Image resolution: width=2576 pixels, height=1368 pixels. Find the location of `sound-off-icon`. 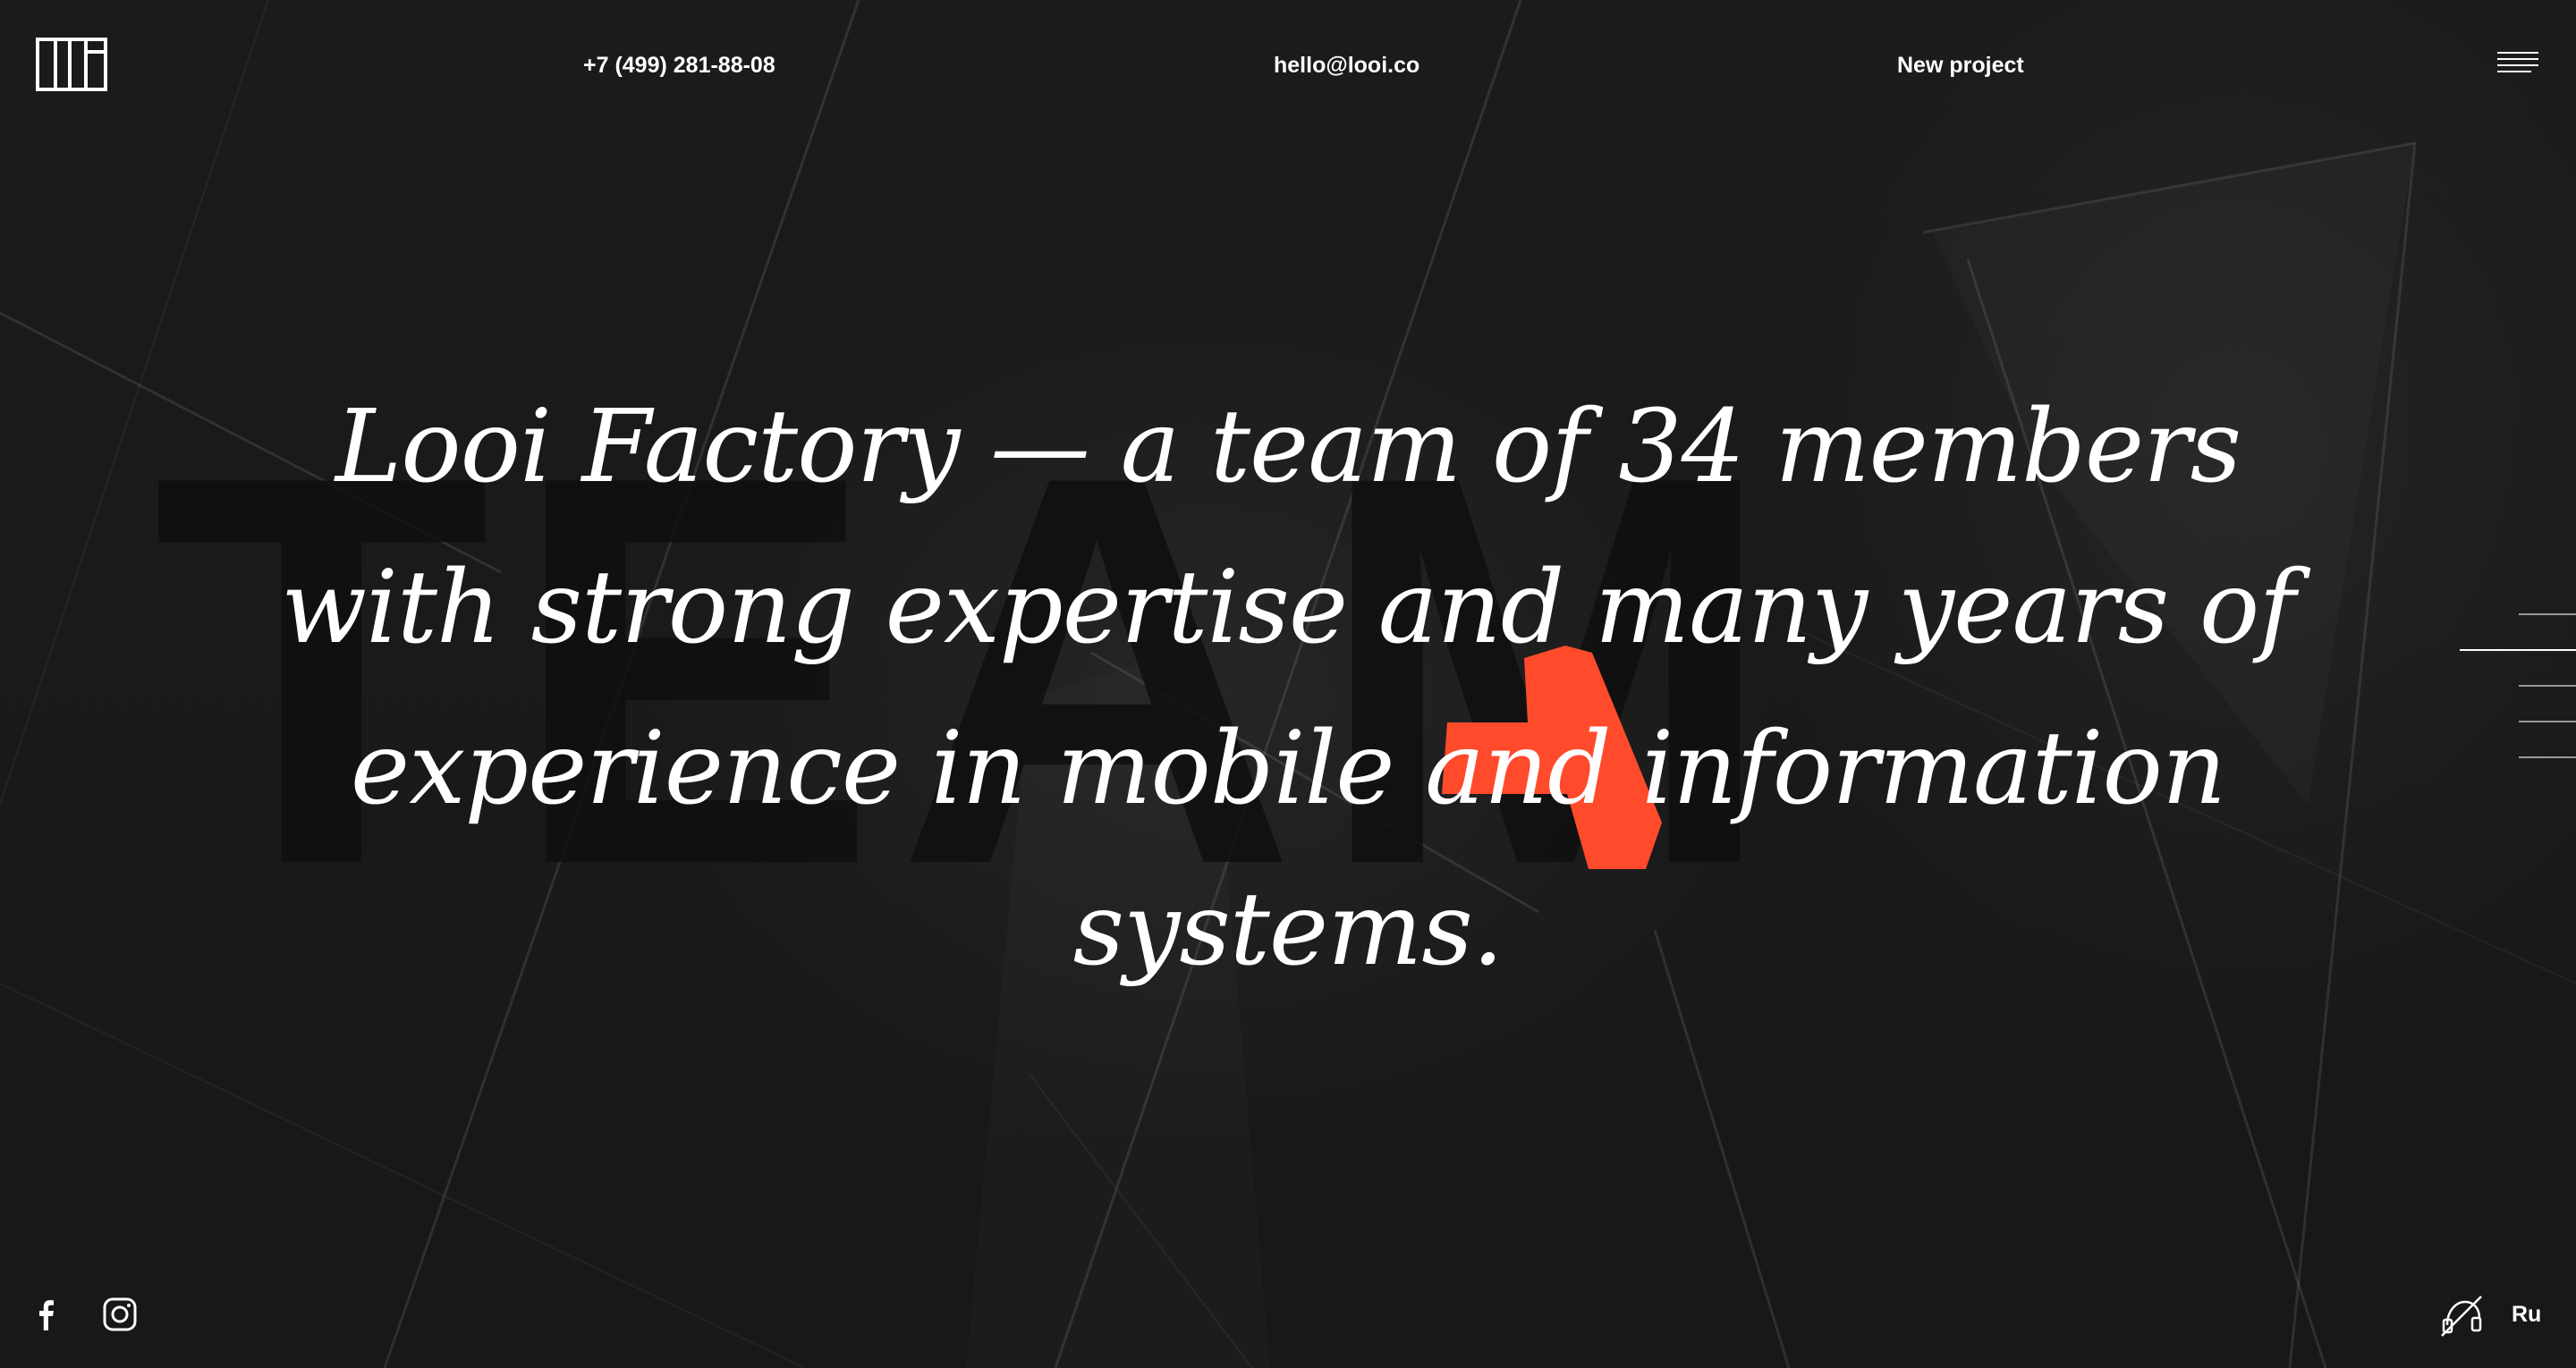

sound-off-icon is located at coordinates (2461, 1315).